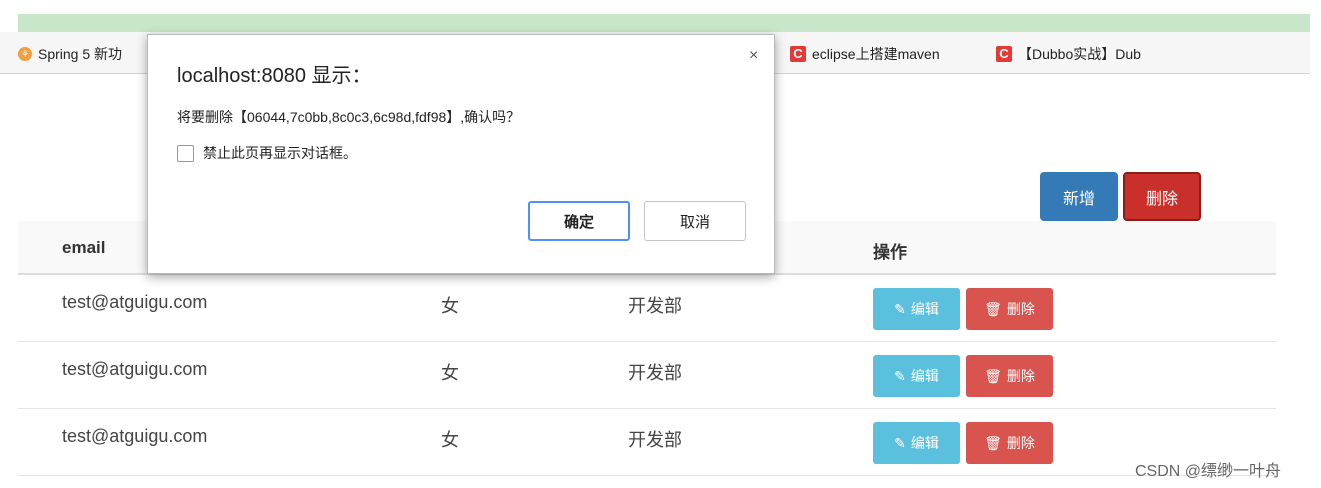 This screenshot has width=1321, height=488. Describe the element at coordinates (1208, 471) in the screenshot. I see `watermark: CSDN @缥缈一叶舟` at that location.